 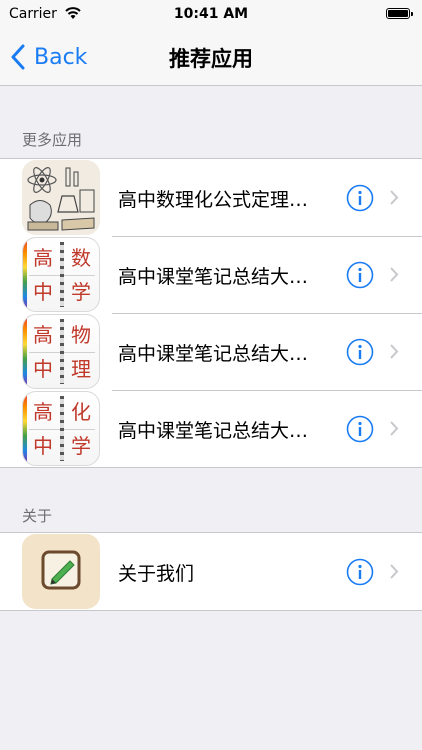 I want to click on science-sketch-icon, so click(x=61, y=197).